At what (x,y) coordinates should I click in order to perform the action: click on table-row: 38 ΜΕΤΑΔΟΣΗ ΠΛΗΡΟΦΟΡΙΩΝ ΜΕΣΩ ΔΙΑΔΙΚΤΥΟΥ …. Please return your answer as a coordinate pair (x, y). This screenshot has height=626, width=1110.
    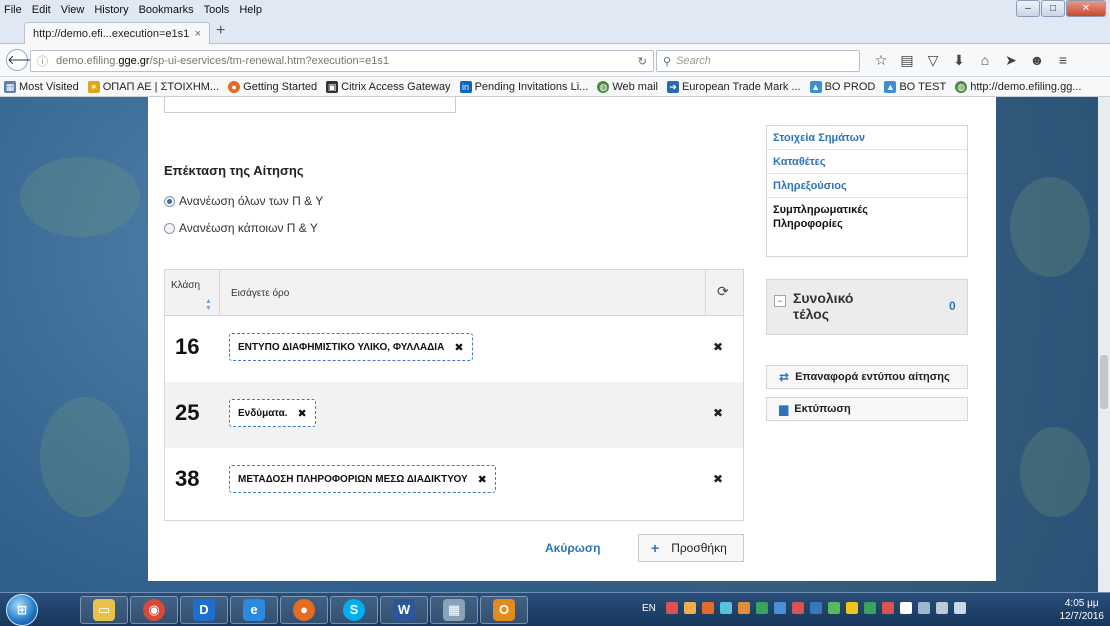
    Looking at the image, I should click on (454, 481).